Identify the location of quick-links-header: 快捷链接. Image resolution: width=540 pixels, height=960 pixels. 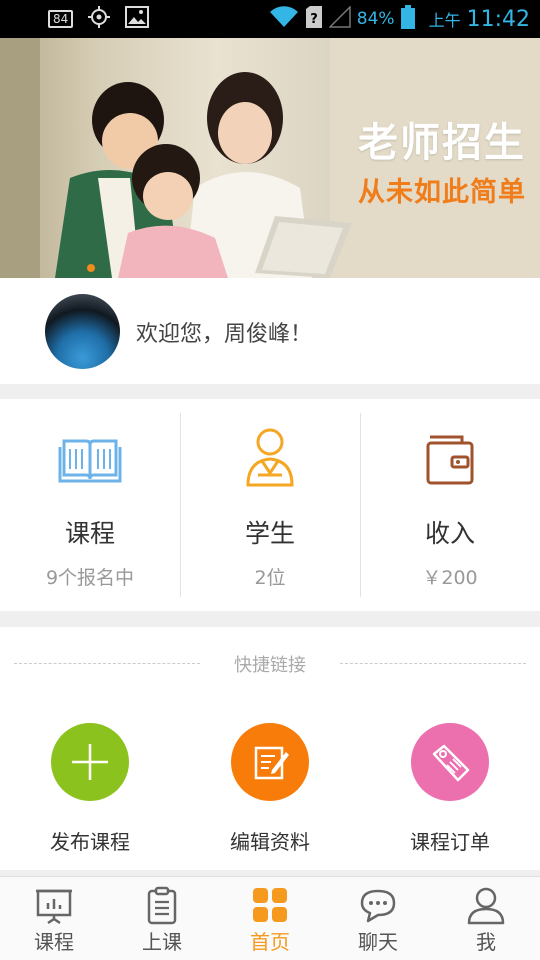
(270, 663).